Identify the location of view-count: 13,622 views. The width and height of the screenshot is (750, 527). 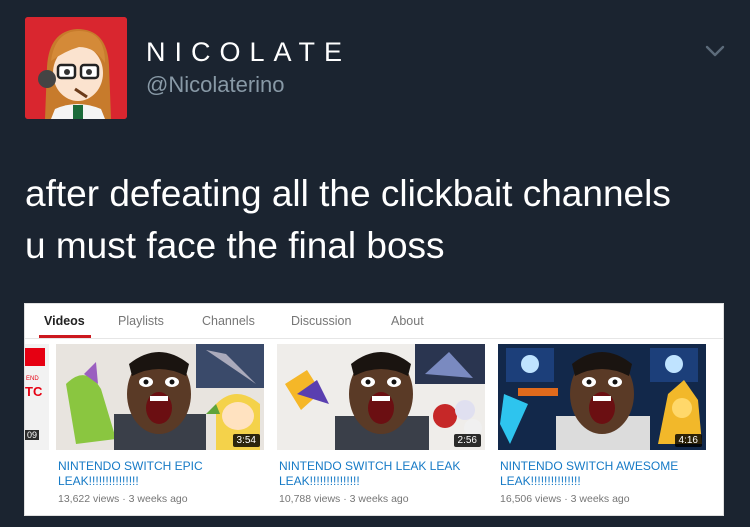
(89, 499).